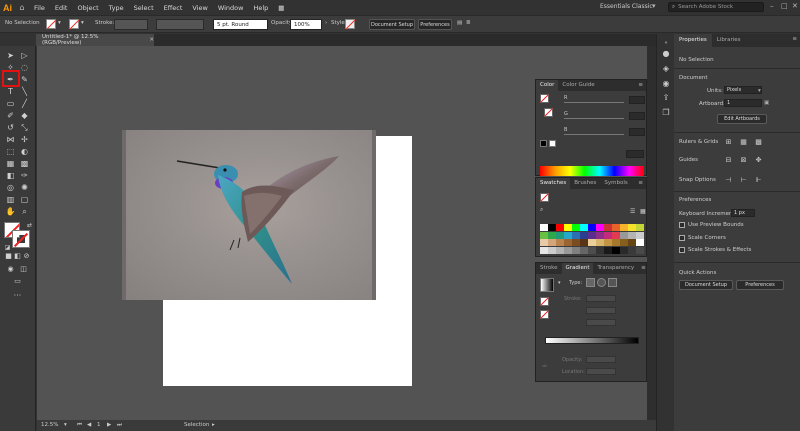 Image resolution: width=800 pixels, height=431 pixels. What do you see at coordinates (544, 98) in the screenshot?
I see `color-fill-icon` at bounding box center [544, 98].